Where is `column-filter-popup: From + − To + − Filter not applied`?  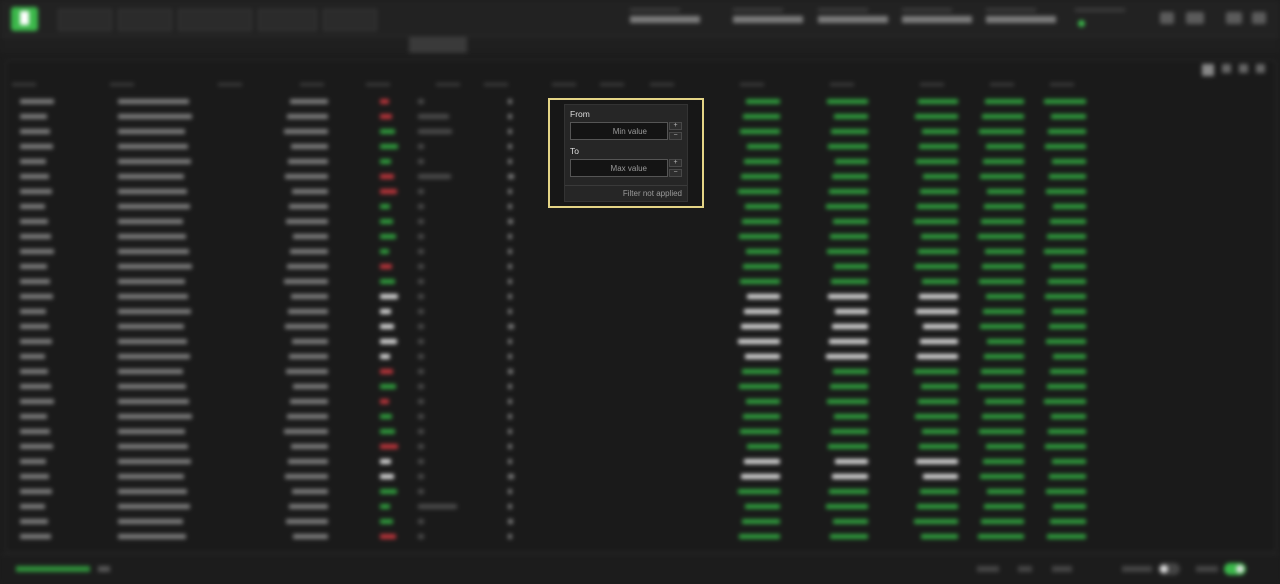
column-filter-popup: From + − To + − Filter not applied is located at coordinates (626, 153).